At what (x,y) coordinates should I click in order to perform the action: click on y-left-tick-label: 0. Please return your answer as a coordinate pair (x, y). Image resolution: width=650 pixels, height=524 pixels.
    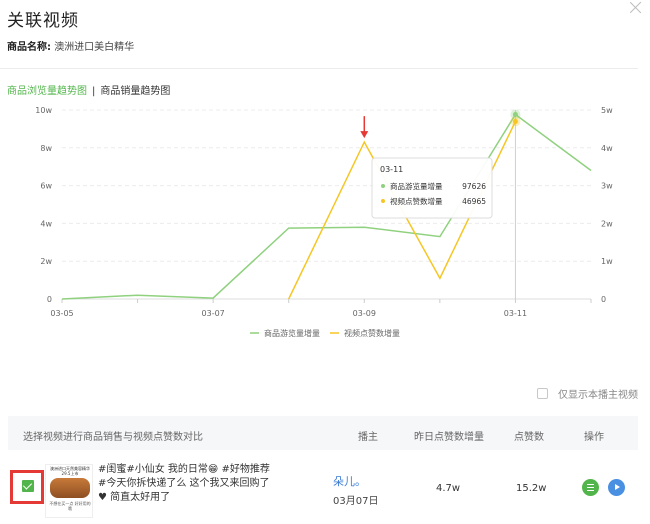
    Looking at the image, I should click on (49, 299).